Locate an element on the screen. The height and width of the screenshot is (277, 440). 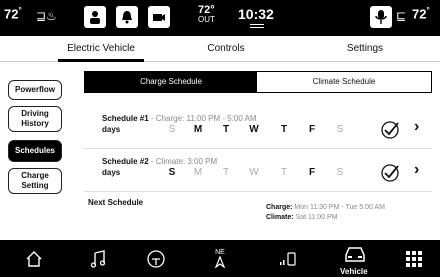
schedule-2-day-fri: F is located at coordinates (312, 172).